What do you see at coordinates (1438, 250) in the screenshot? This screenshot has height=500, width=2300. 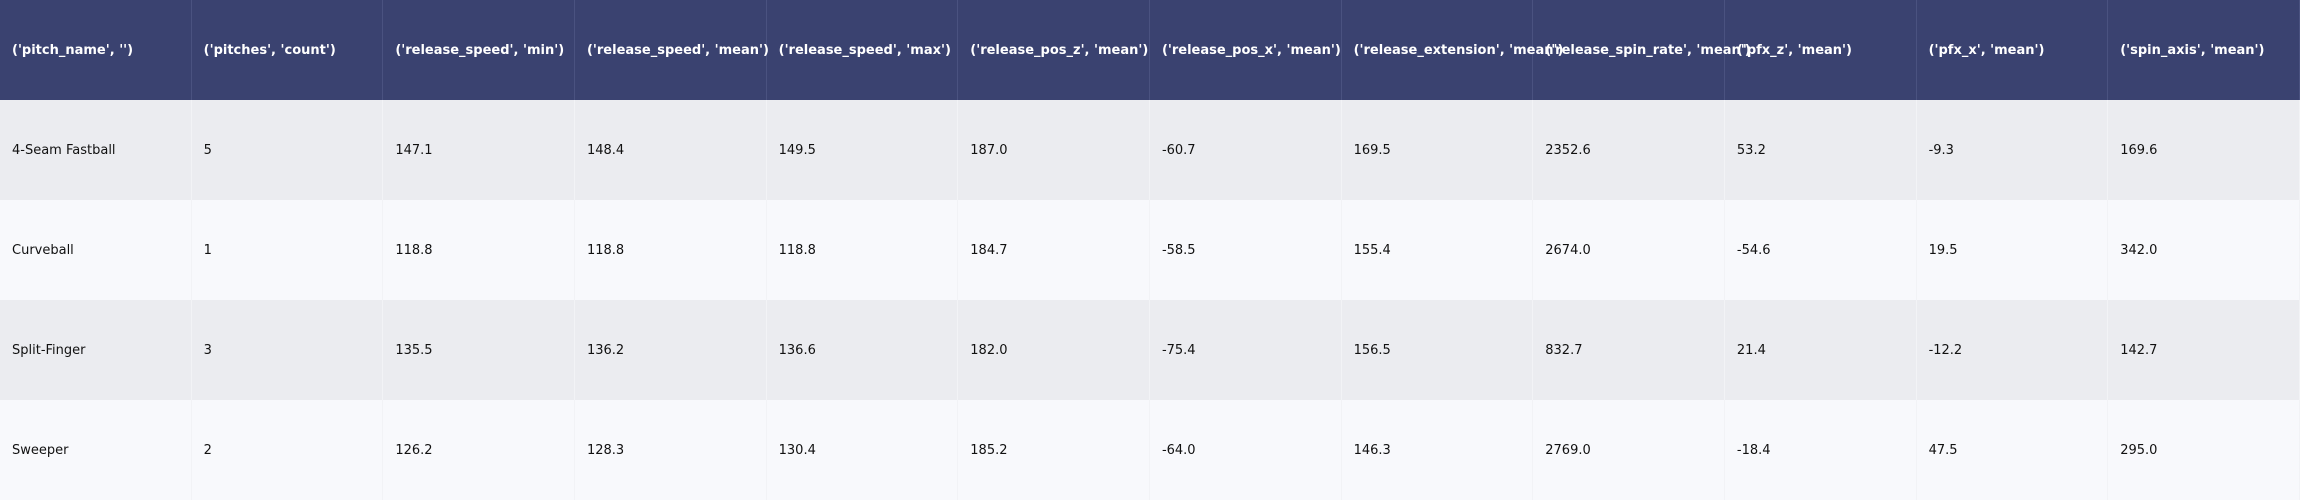 I see `table-cell: 155.4` at bounding box center [1438, 250].